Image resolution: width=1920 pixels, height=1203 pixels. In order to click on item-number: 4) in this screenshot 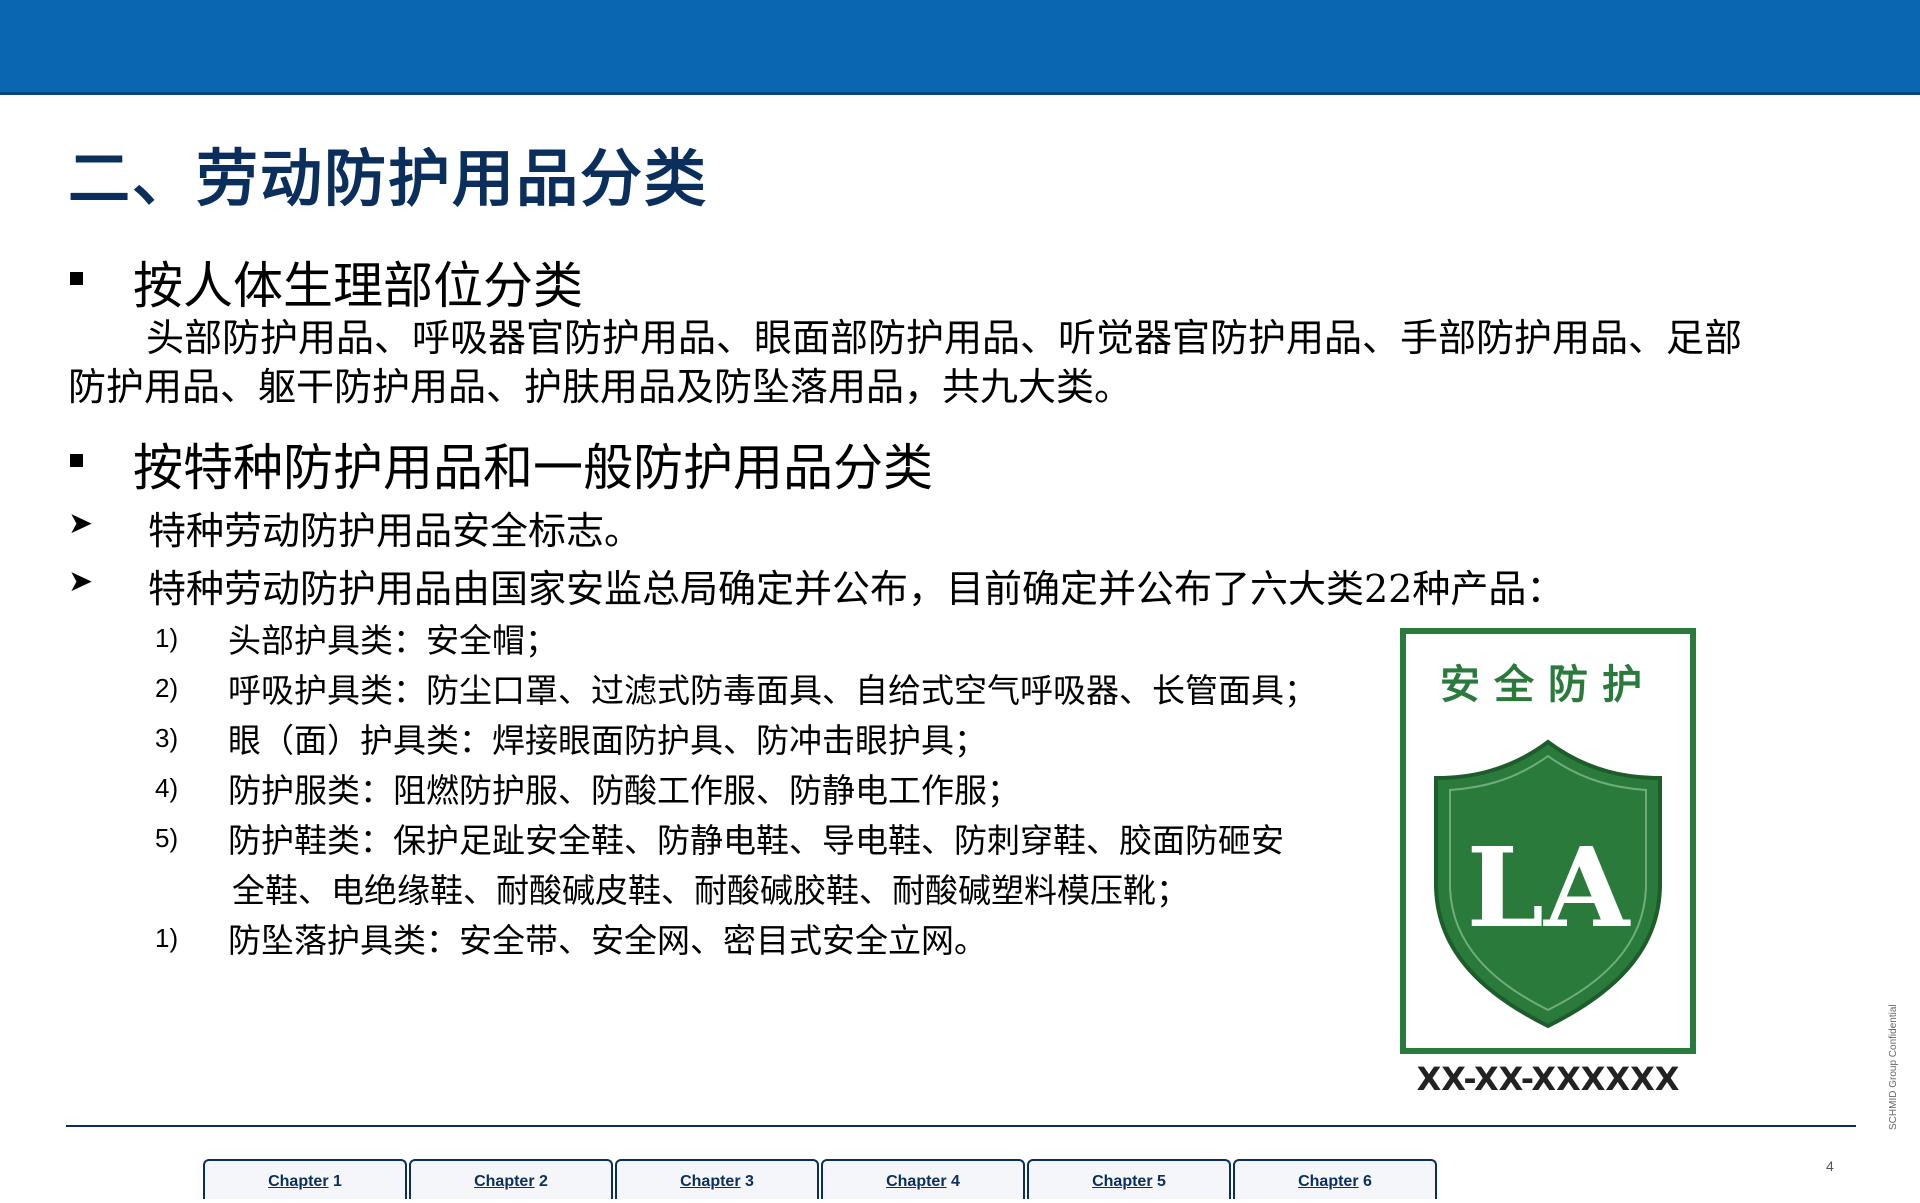, I will do `click(167, 788)`.